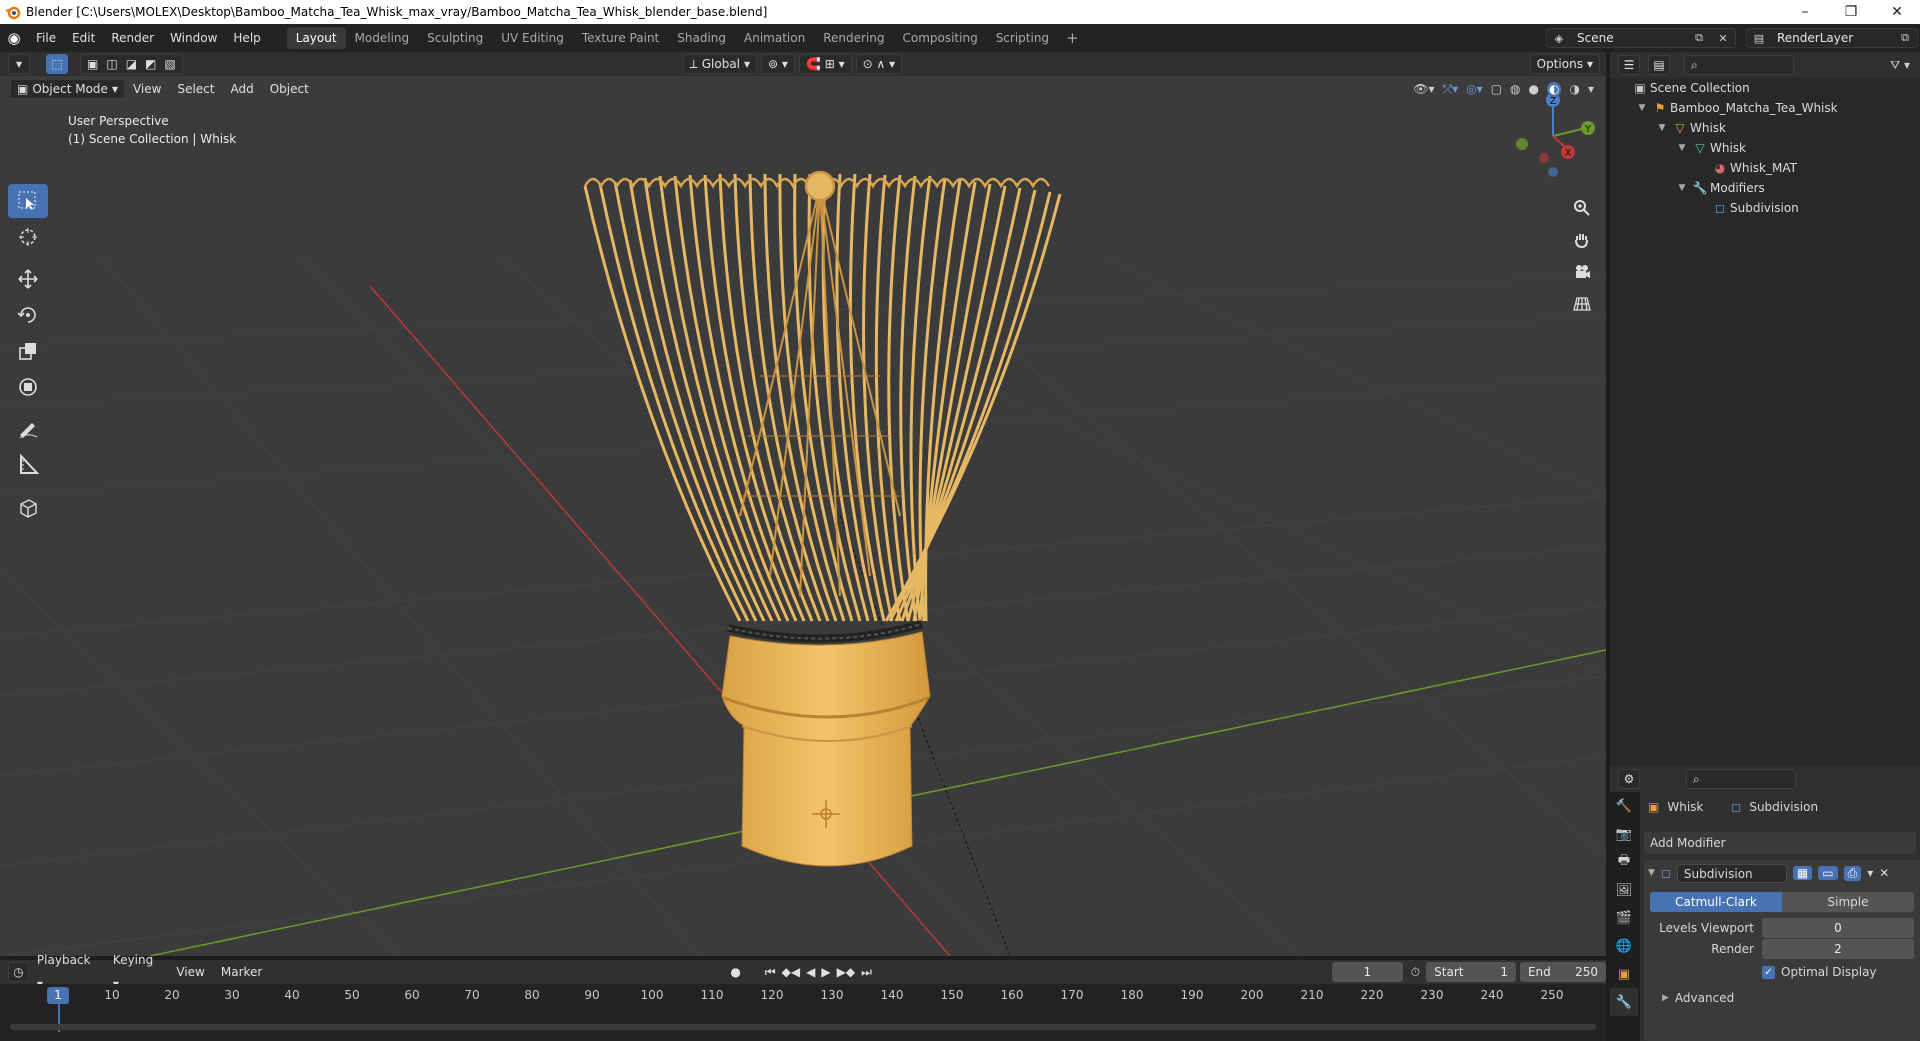 This screenshot has width=1920, height=1041. What do you see at coordinates (1022, 38) in the screenshot?
I see `tab-scripting: Scripting` at bounding box center [1022, 38].